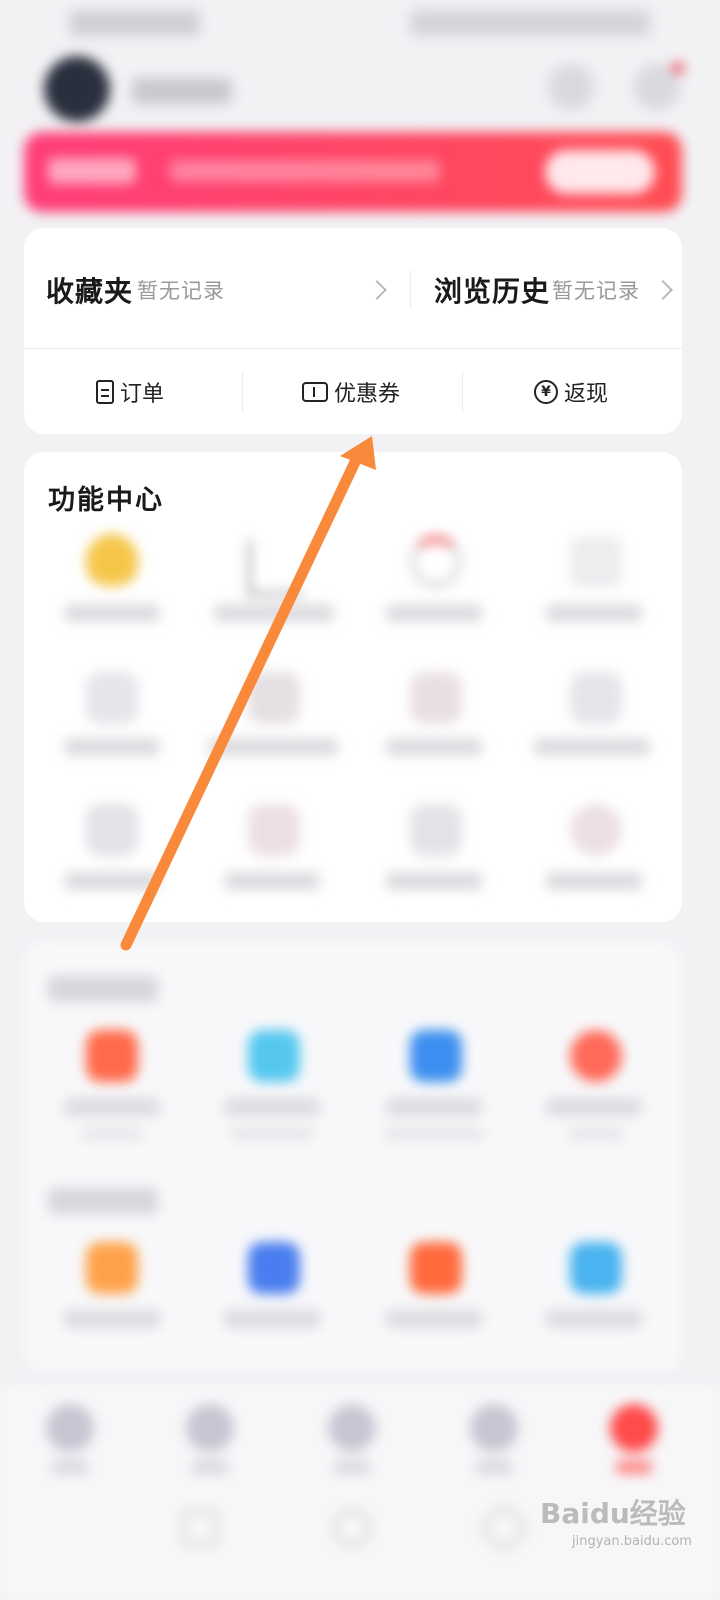 This screenshot has width=720, height=1600. Describe the element at coordinates (504, 1528) in the screenshot. I see `back-button` at that location.